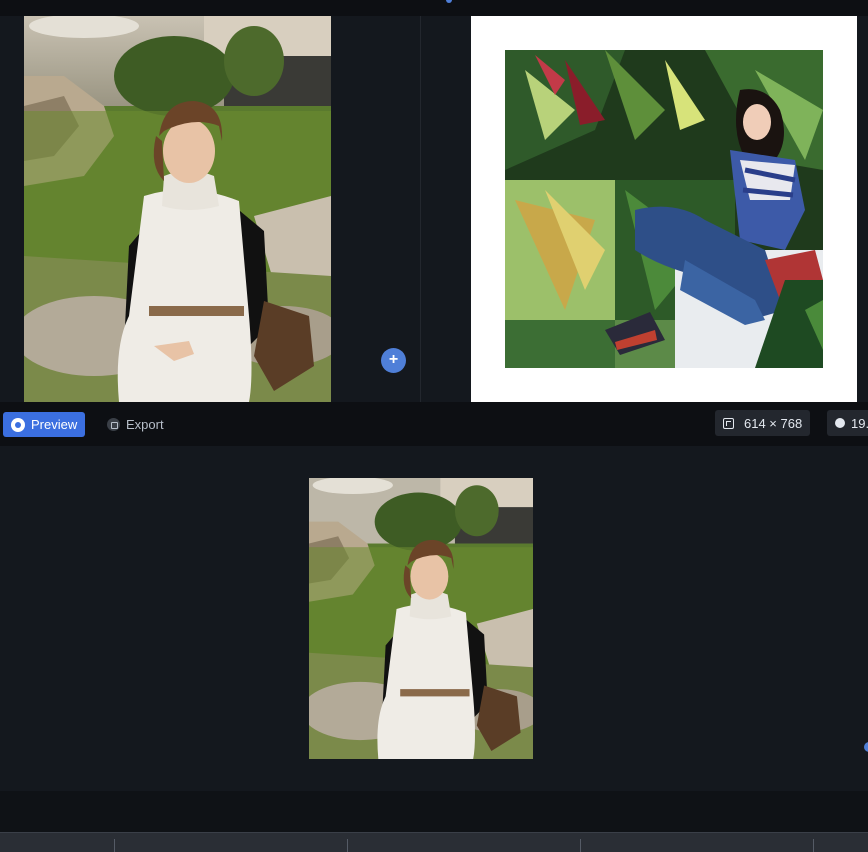  I want to click on export-button: Export, so click(135, 424).